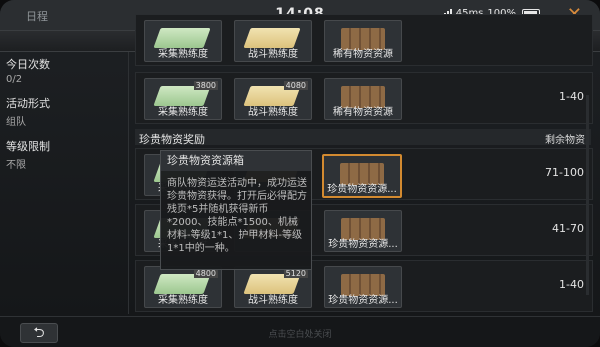  What do you see at coordinates (28, 64) in the screenshot?
I see `info-label: 今日次数` at bounding box center [28, 64].